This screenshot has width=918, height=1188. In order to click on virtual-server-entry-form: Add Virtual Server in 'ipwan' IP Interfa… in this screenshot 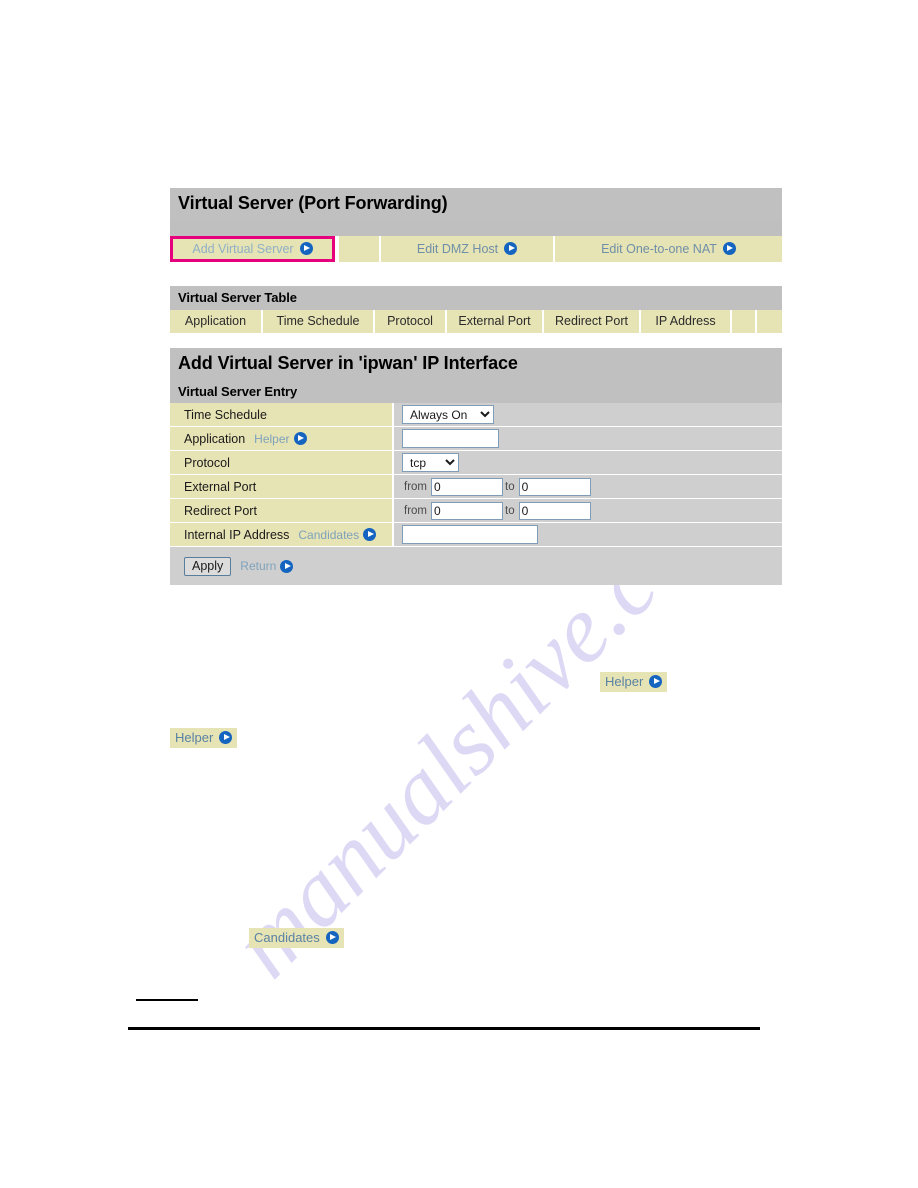, I will do `click(476, 467)`.